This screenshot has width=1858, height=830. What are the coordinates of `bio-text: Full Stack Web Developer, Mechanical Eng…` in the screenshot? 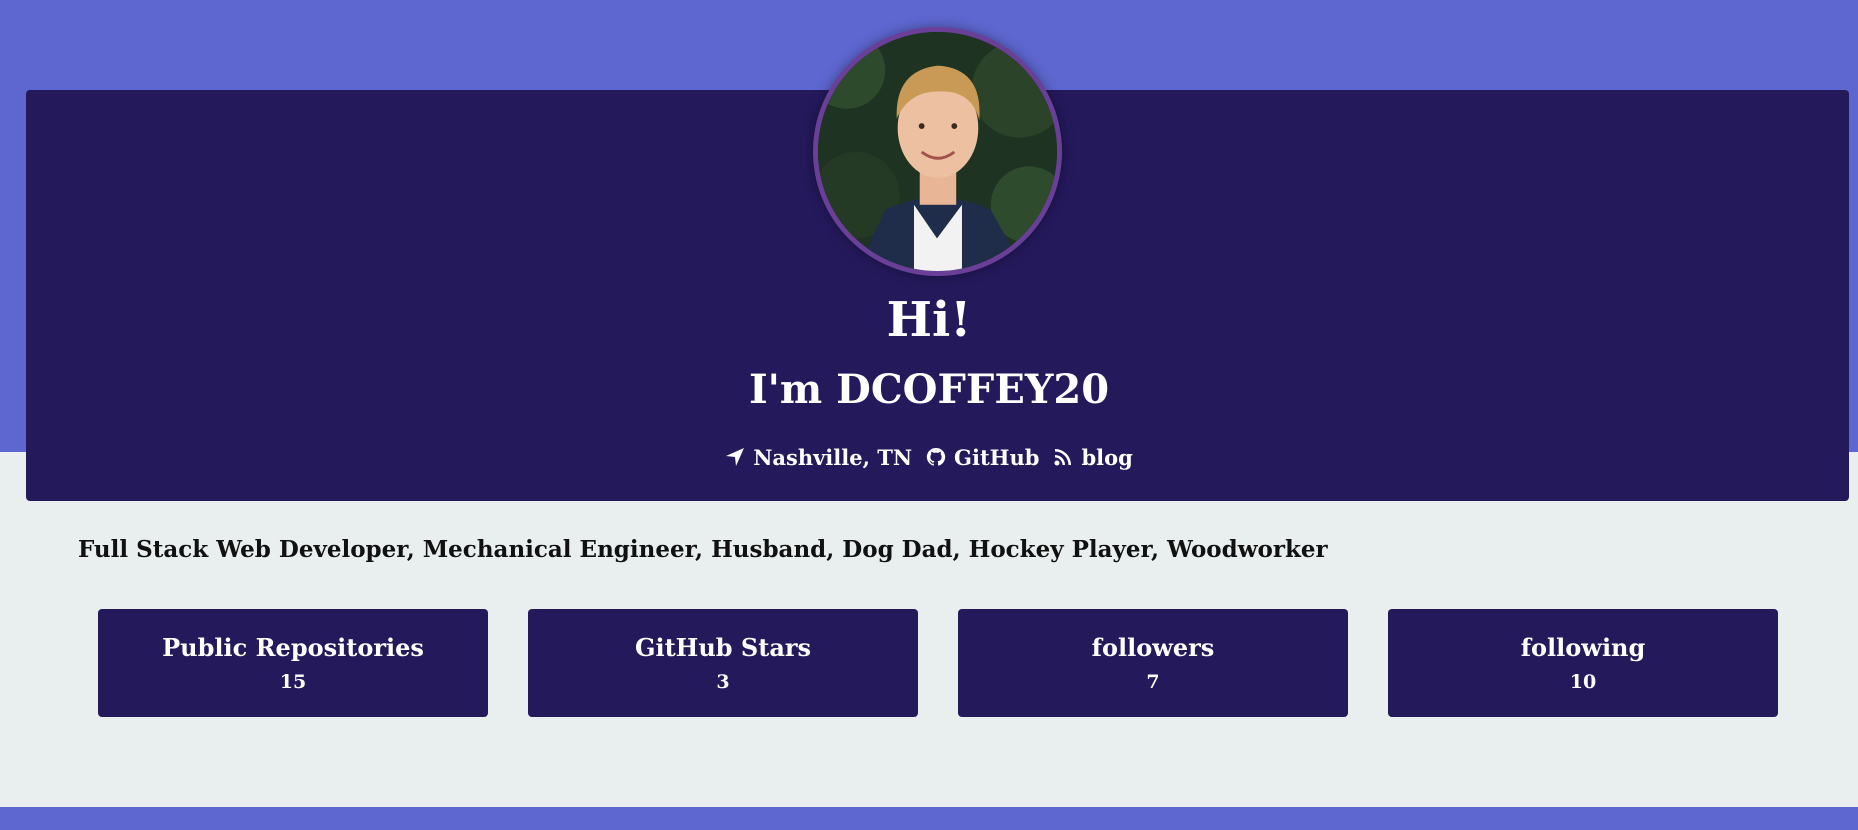 It's located at (703, 549).